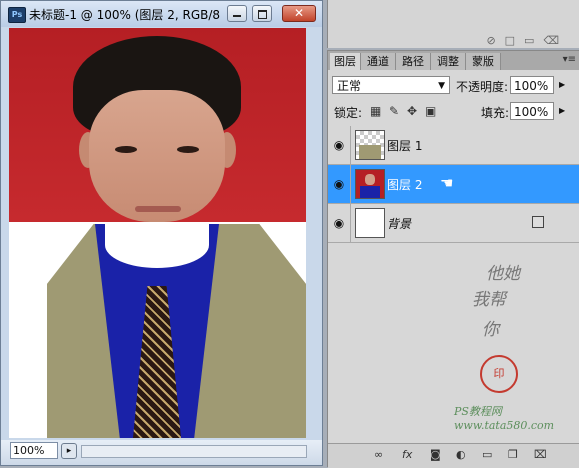 The height and width of the screenshot is (468, 579). Describe the element at coordinates (188, 149) in the screenshot. I see `right-eye` at that location.